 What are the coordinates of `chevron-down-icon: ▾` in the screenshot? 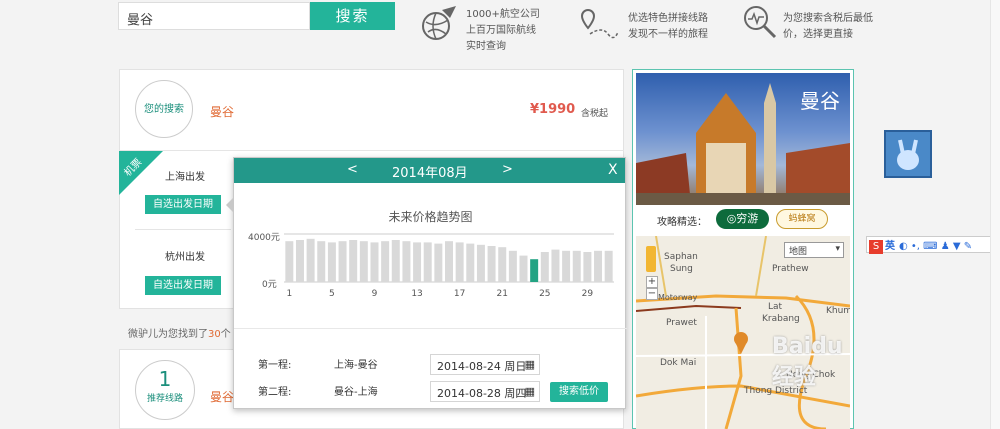 It's located at (837, 249).